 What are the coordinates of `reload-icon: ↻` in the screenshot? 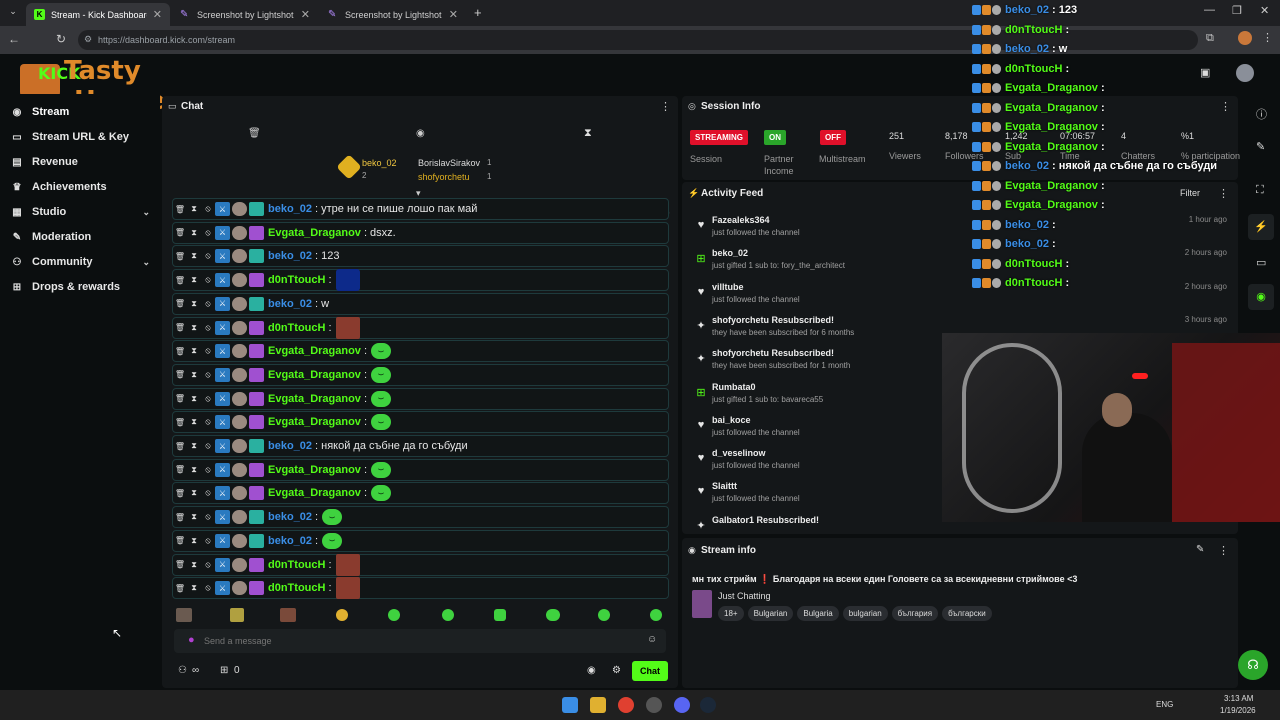 It's located at (61, 39).